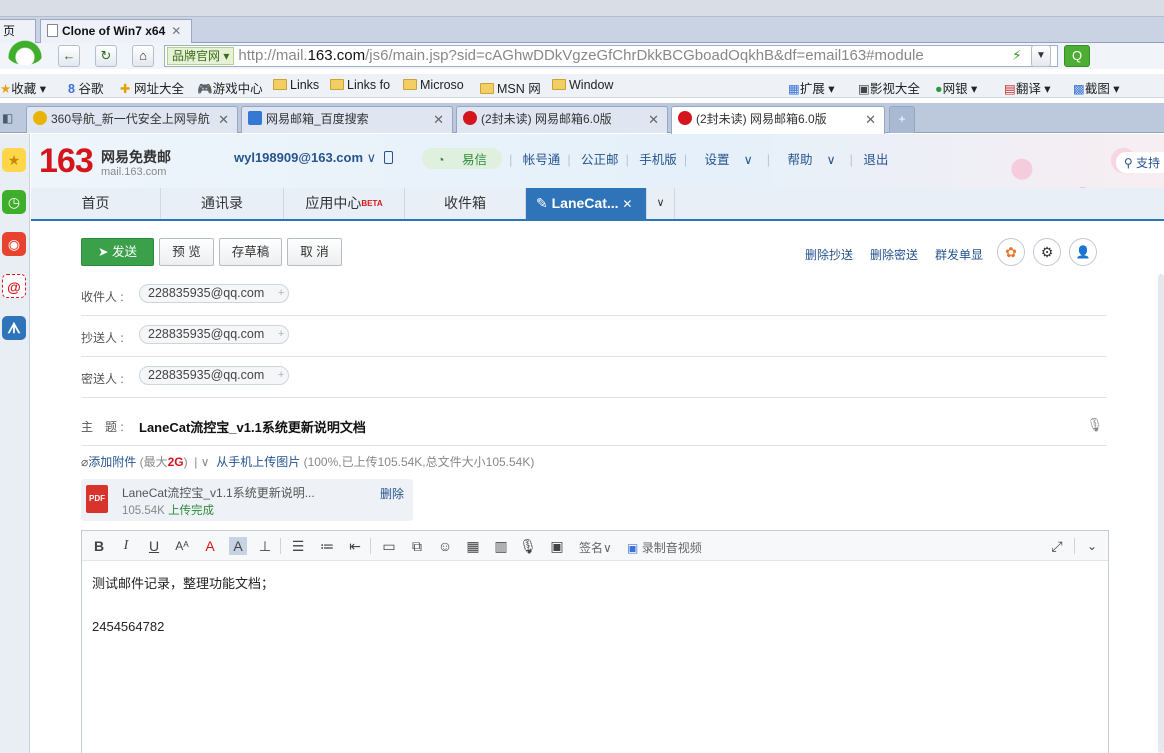 This screenshot has width=1164, height=753. I want to click on body-line-2: 2454564782, so click(128, 626).